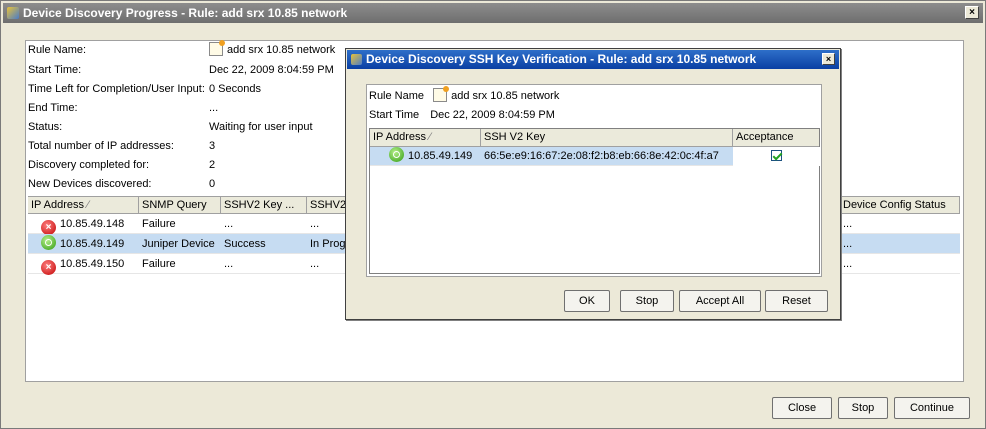 This screenshot has height=429, width=986. I want to click on accept-all-button: Accept All, so click(720, 301).